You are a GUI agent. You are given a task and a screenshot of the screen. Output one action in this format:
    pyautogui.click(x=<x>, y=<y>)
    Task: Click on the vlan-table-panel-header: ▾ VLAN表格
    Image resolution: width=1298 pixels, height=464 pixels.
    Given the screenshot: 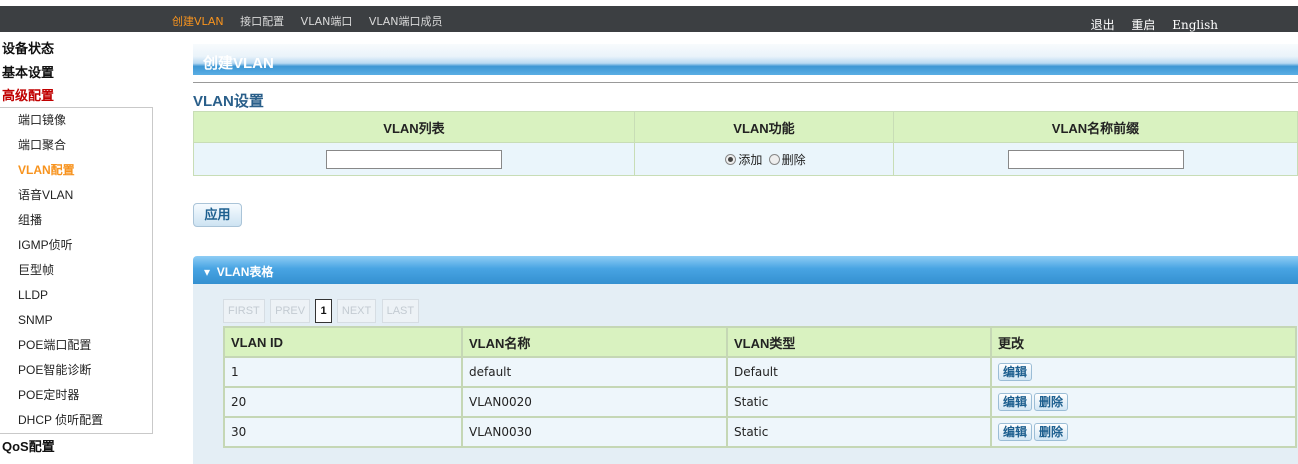 What is the action you would take?
    pyautogui.click(x=745, y=270)
    